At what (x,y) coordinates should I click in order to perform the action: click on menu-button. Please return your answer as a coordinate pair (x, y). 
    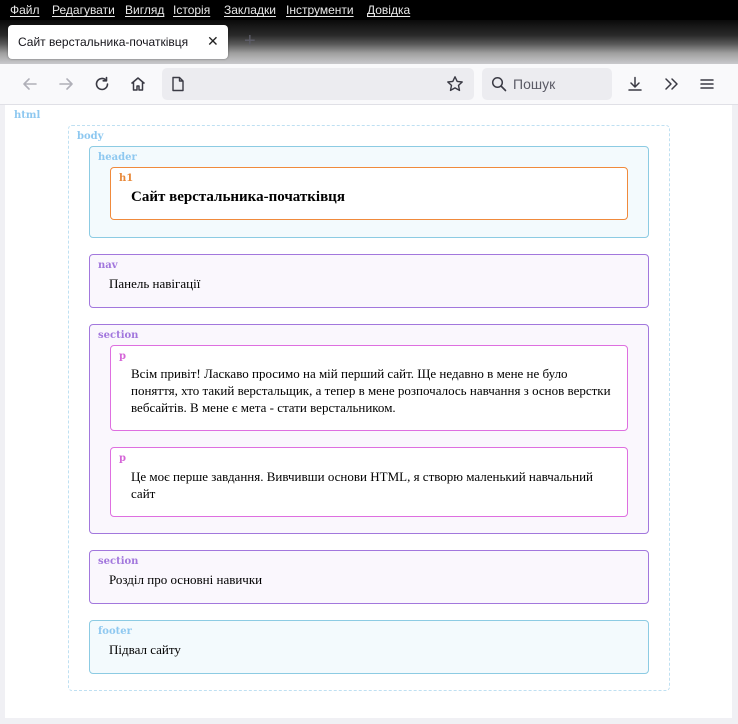
    Looking at the image, I should click on (707, 84).